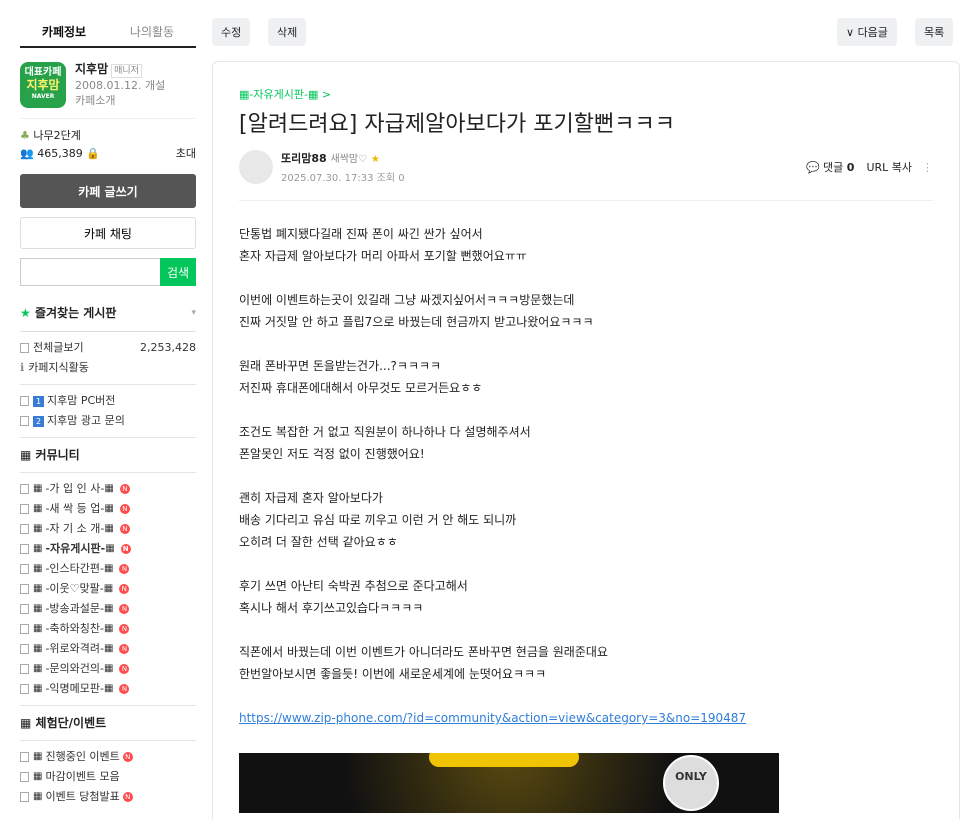 This screenshot has width=980, height=819. Describe the element at coordinates (152, 31) in the screenshot. I see `tab-my-activity: 나의활동` at that location.